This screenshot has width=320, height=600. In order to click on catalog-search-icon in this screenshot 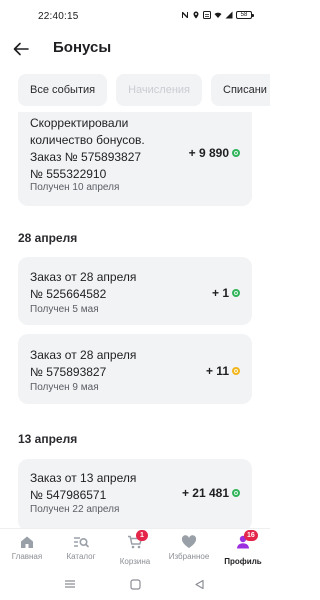, I will do `click(81, 542)`.